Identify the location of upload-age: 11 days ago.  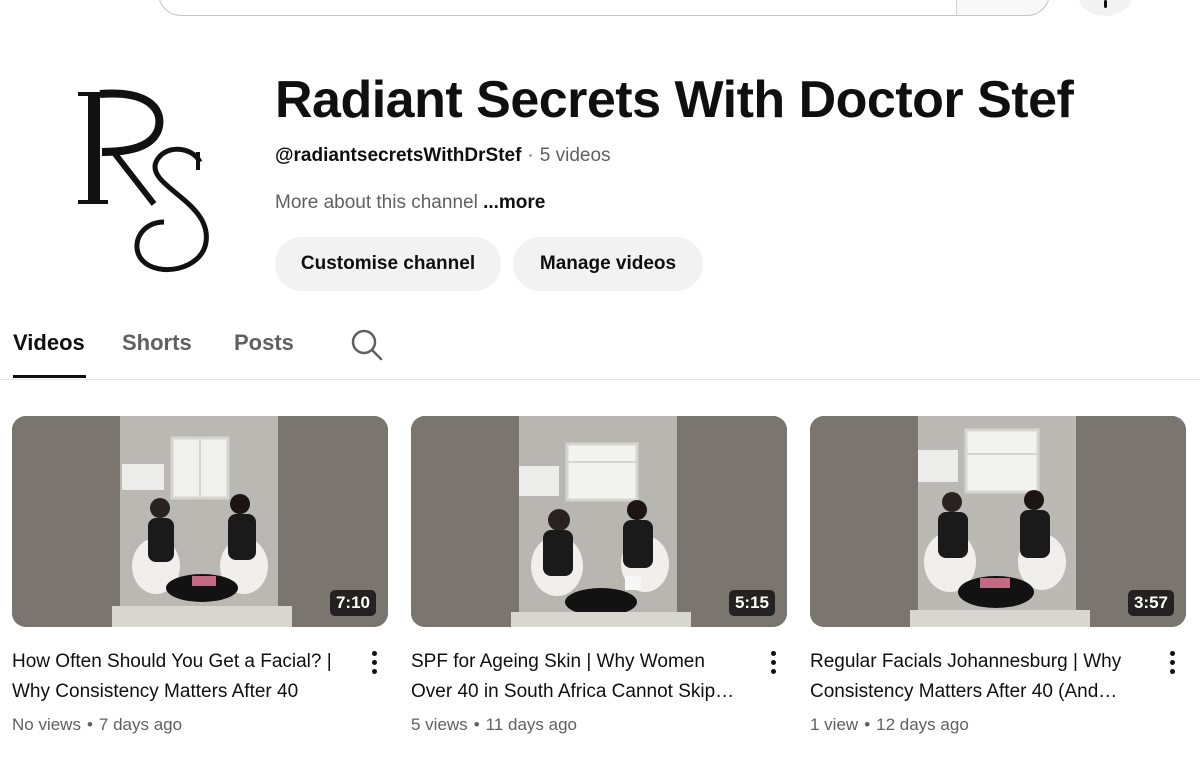
(531, 724).